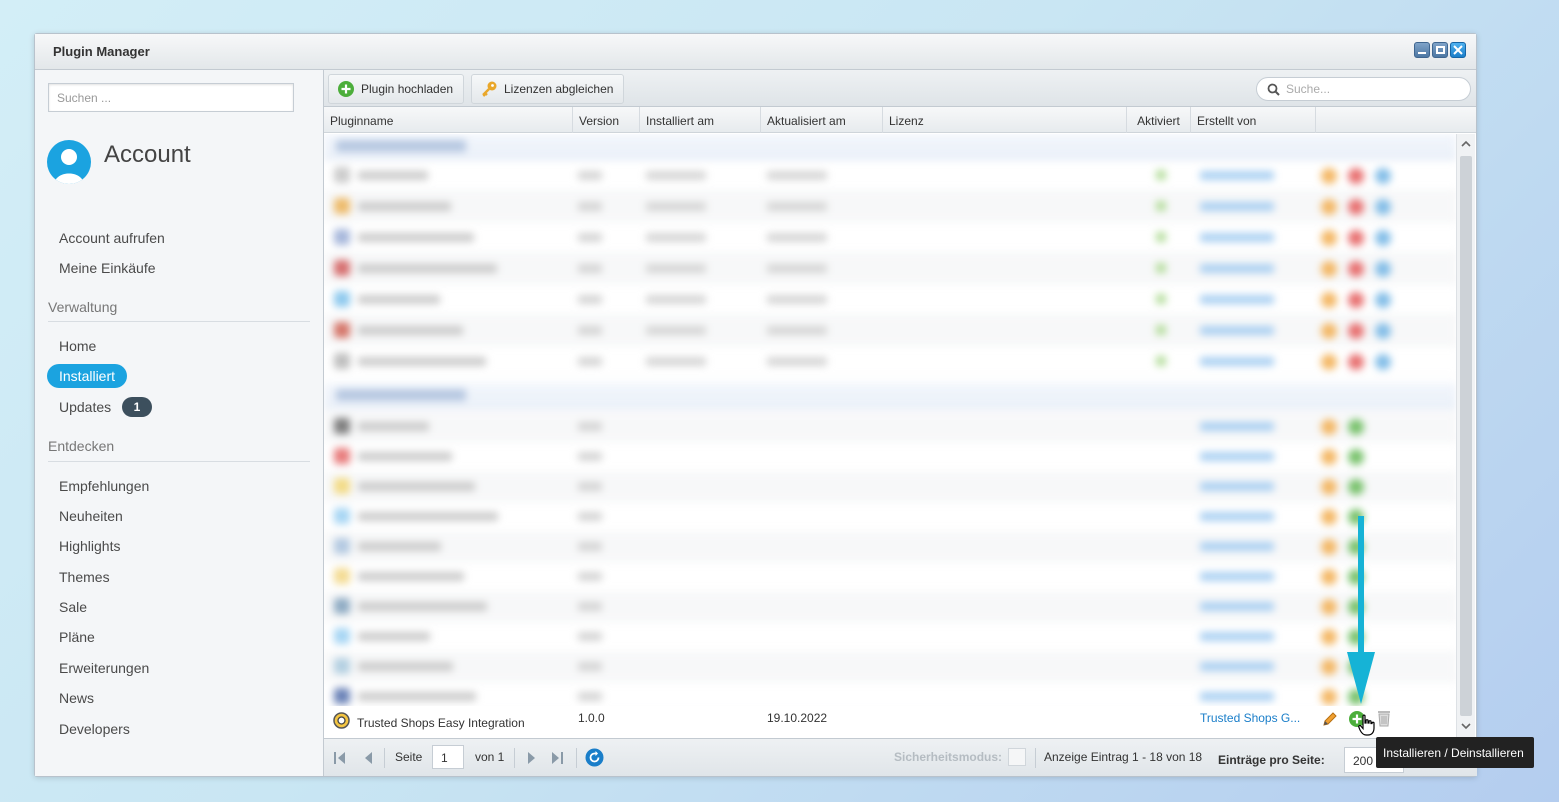  I want to click on window-titlebar: Plugin Manager, so click(755, 52).